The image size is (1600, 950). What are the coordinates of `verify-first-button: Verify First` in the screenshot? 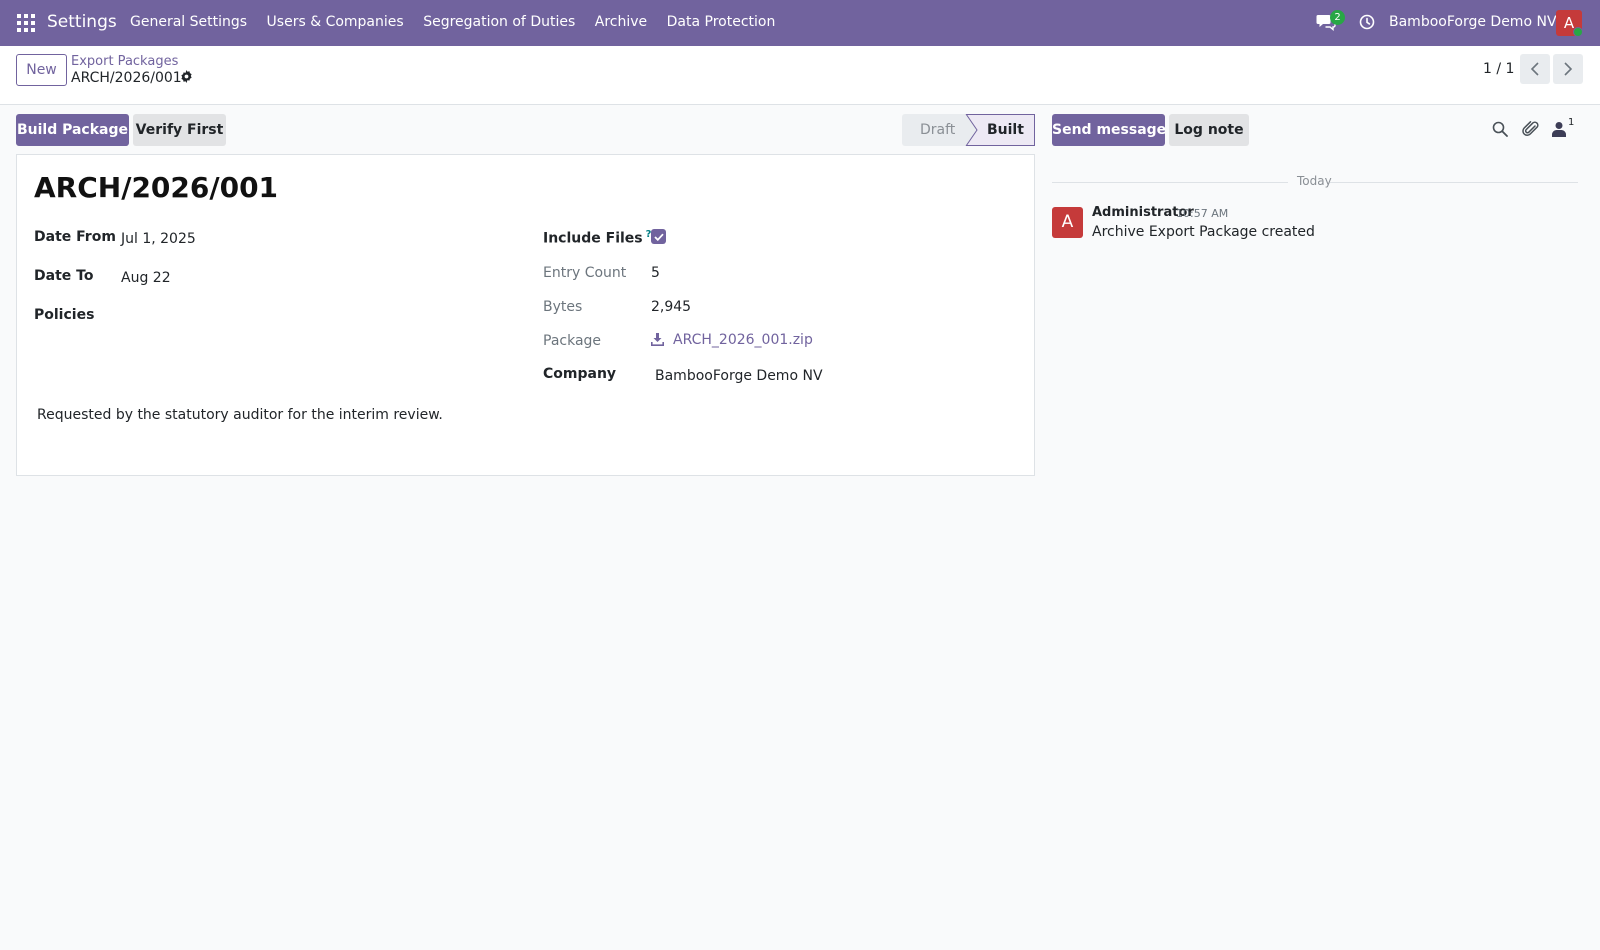 It's located at (179, 130).